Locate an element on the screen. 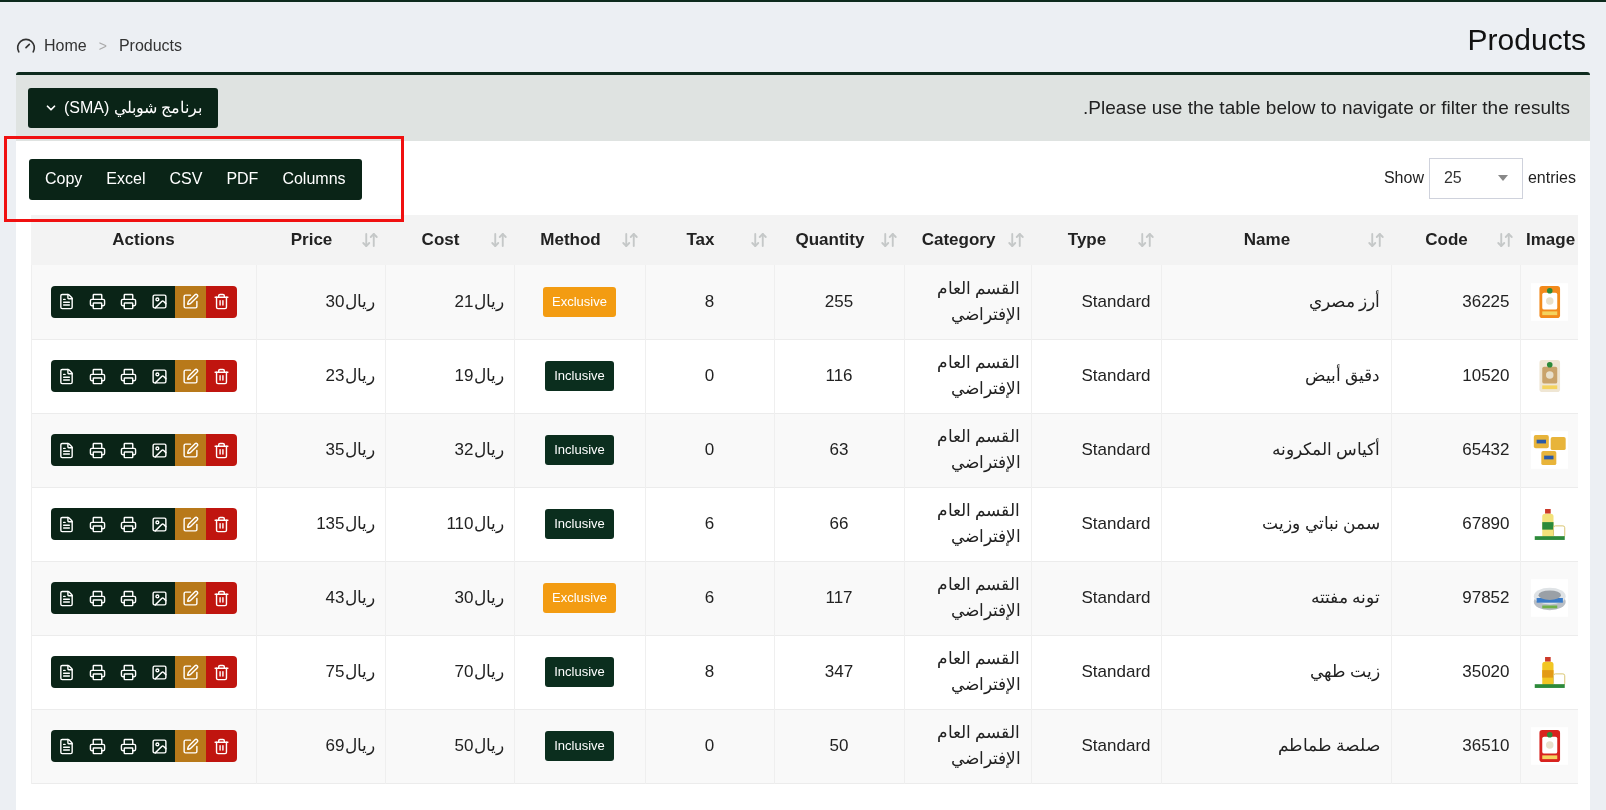 The image size is (1606, 810). cost-text: ريال70 is located at coordinates (479, 672).